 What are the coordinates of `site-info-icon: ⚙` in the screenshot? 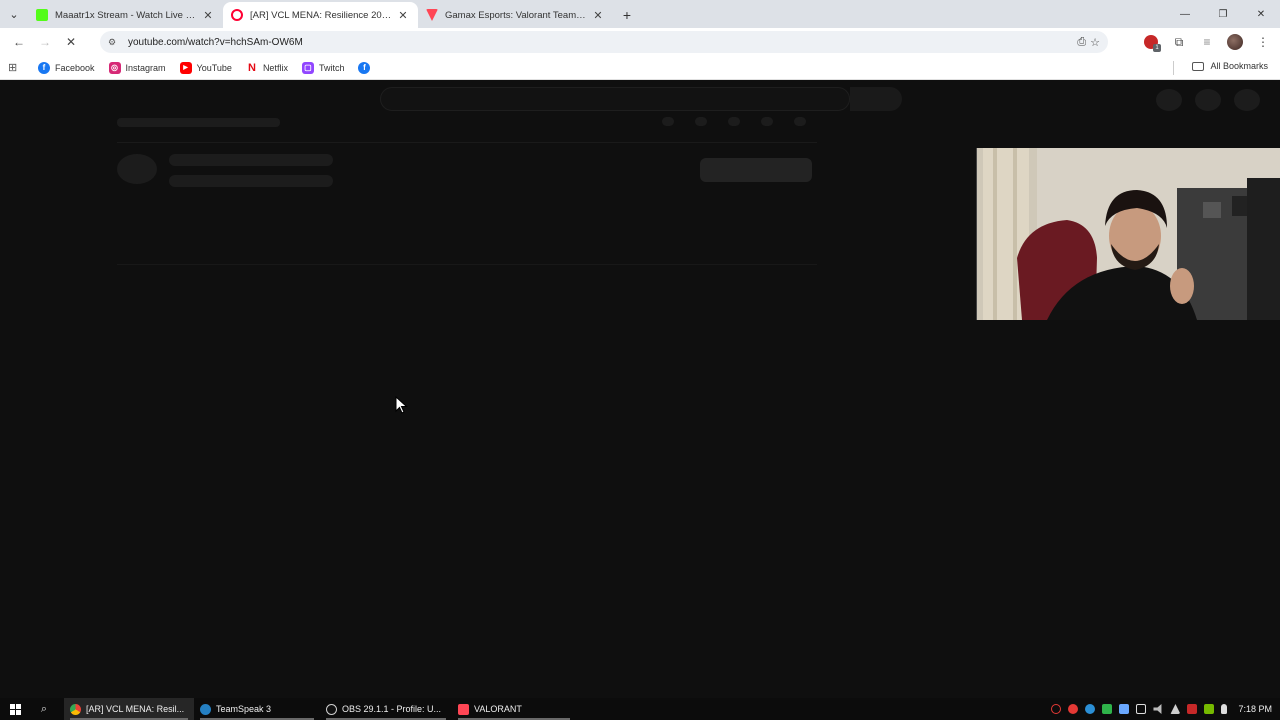 It's located at (115, 42).